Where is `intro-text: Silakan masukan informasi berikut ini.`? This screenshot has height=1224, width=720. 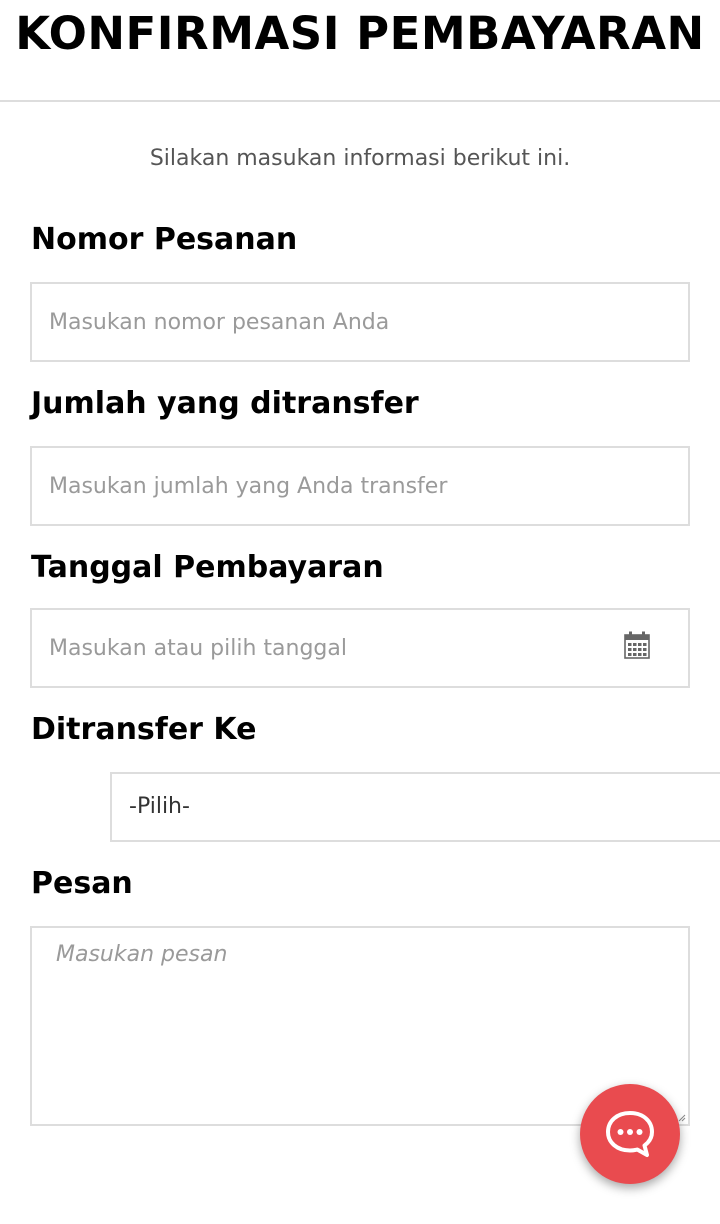 intro-text: Silakan masukan informasi berikut ini. is located at coordinates (360, 158).